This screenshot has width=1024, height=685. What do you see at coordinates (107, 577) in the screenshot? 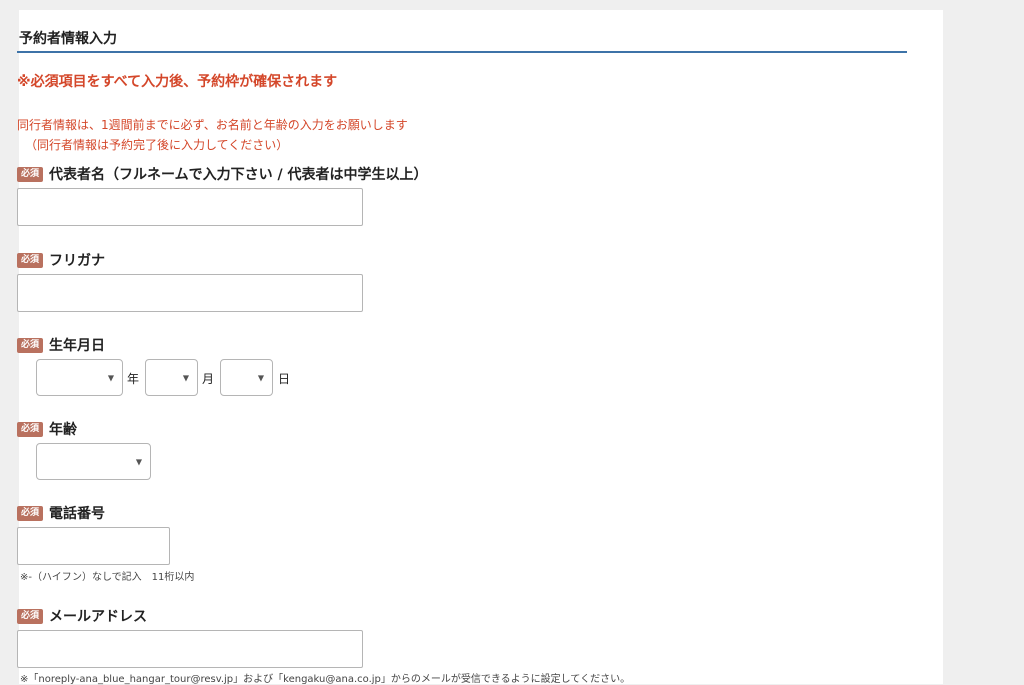
I see `phone-hint: ※-（ハイフン）なしで記入 11桁以内` at bounding box center [107, 577].